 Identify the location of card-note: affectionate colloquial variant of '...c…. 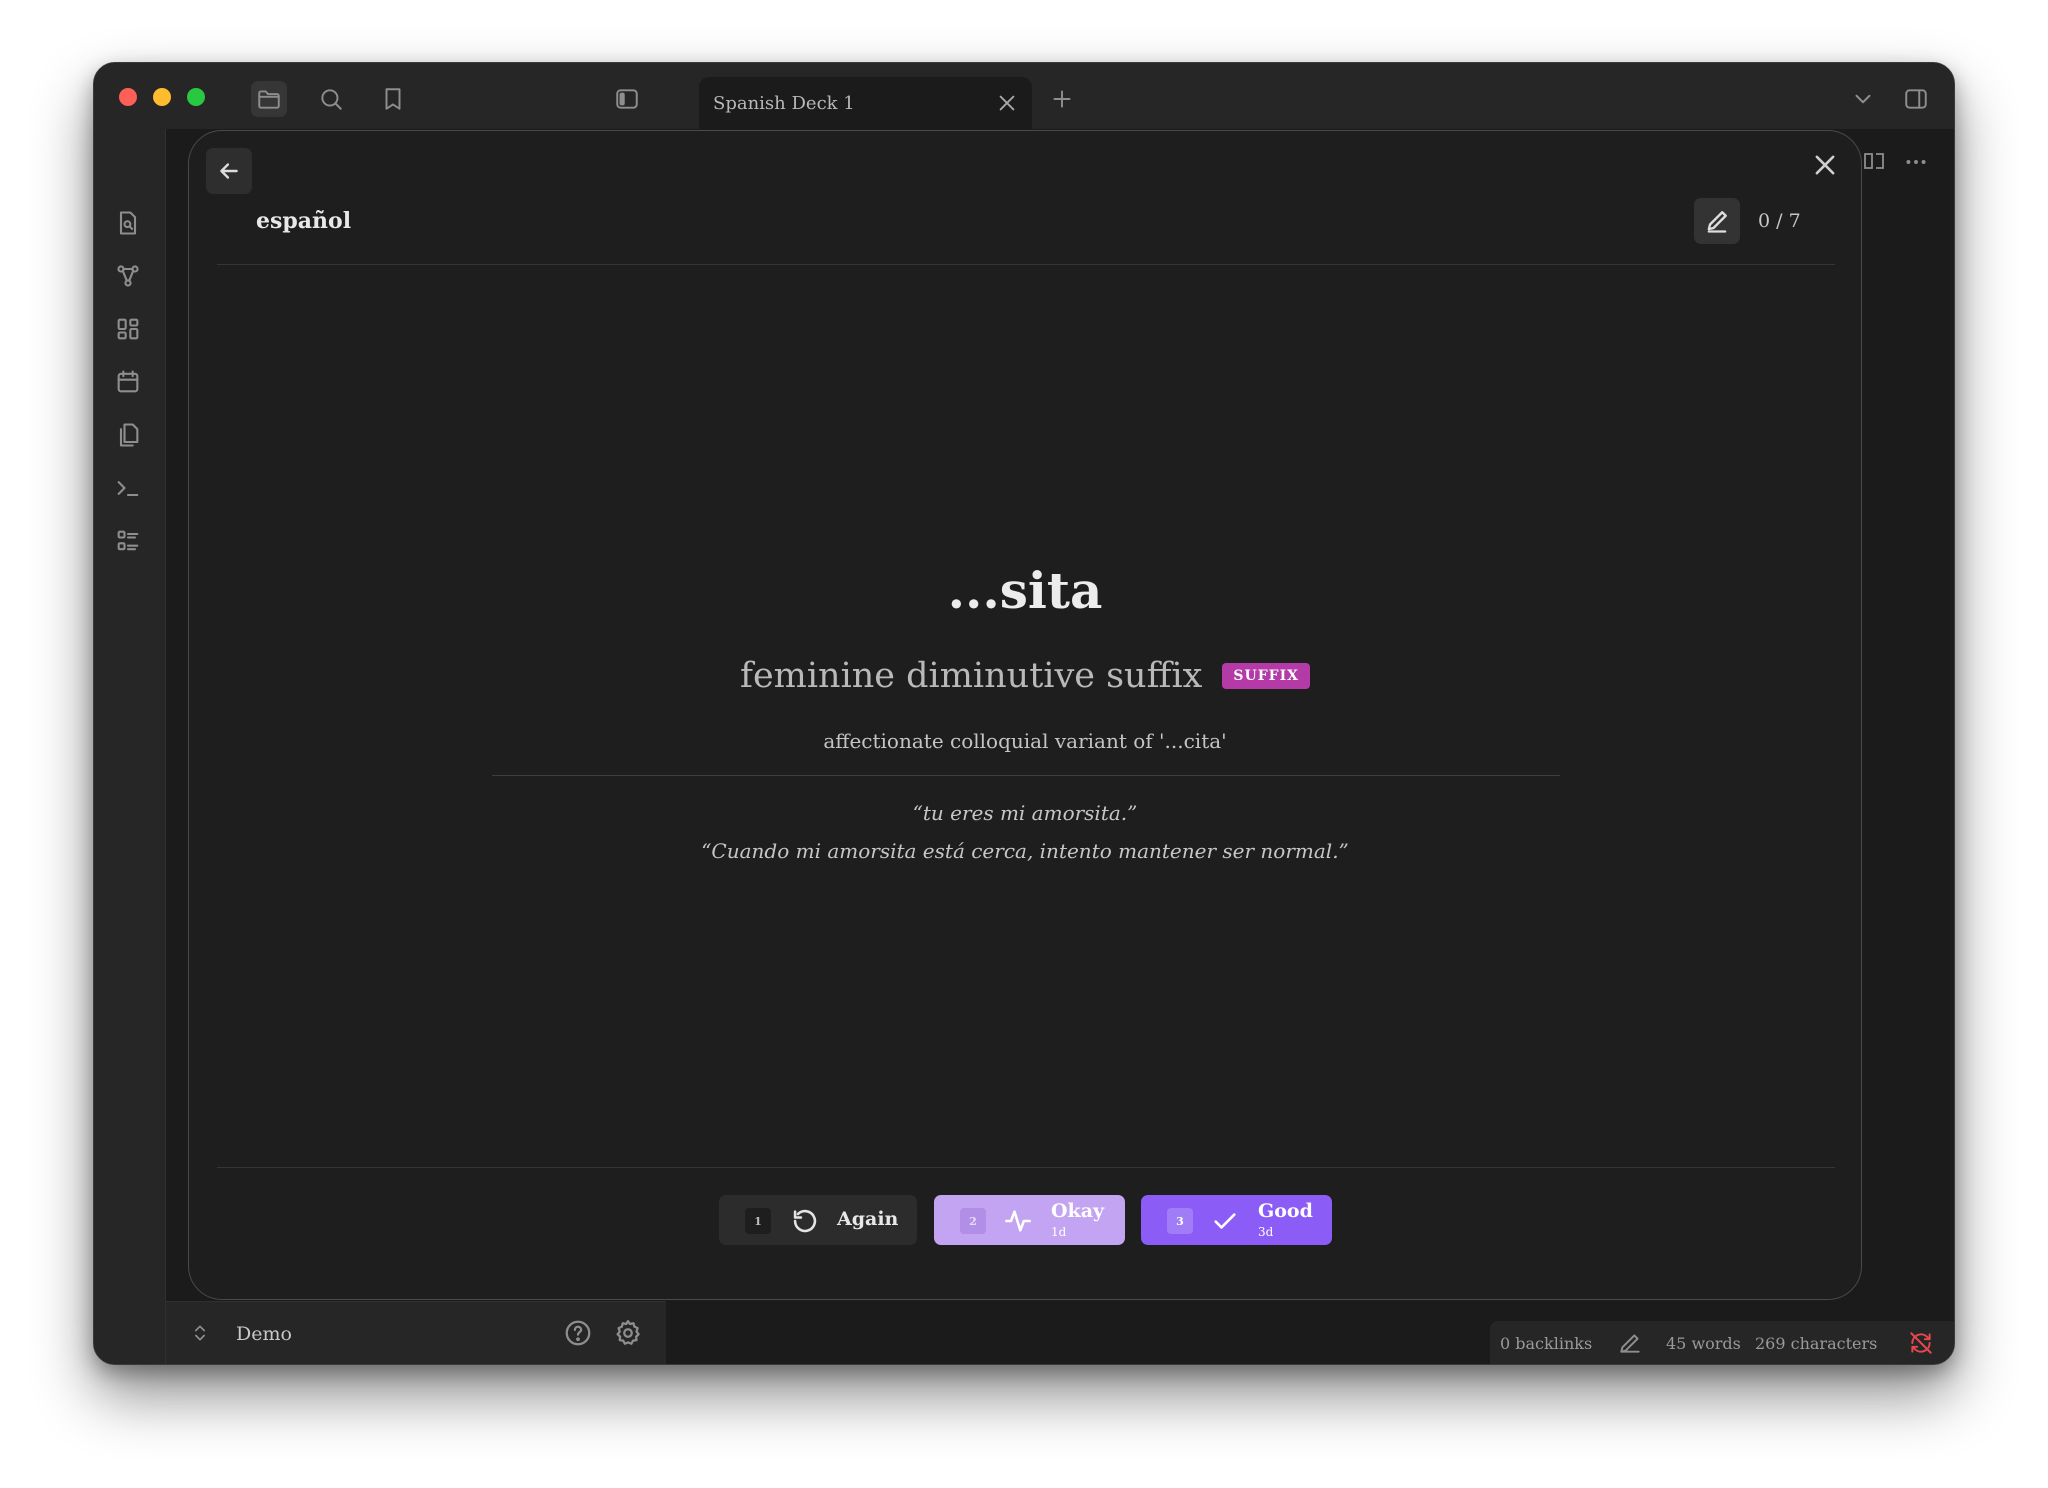
(1025, 741).